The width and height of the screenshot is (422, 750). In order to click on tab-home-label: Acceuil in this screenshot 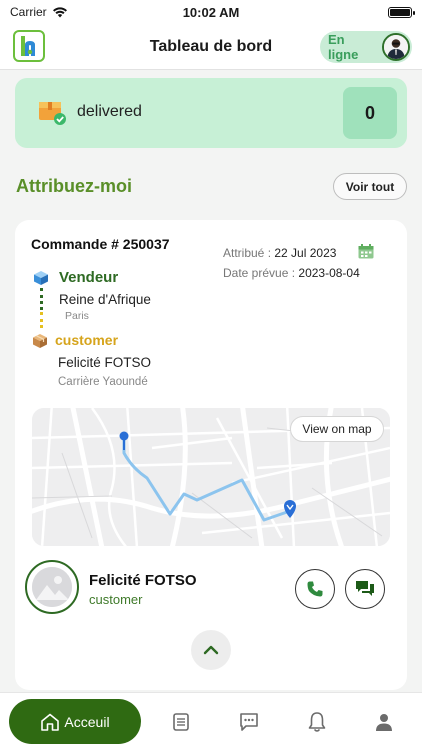, I will do `click(87, 721)`.